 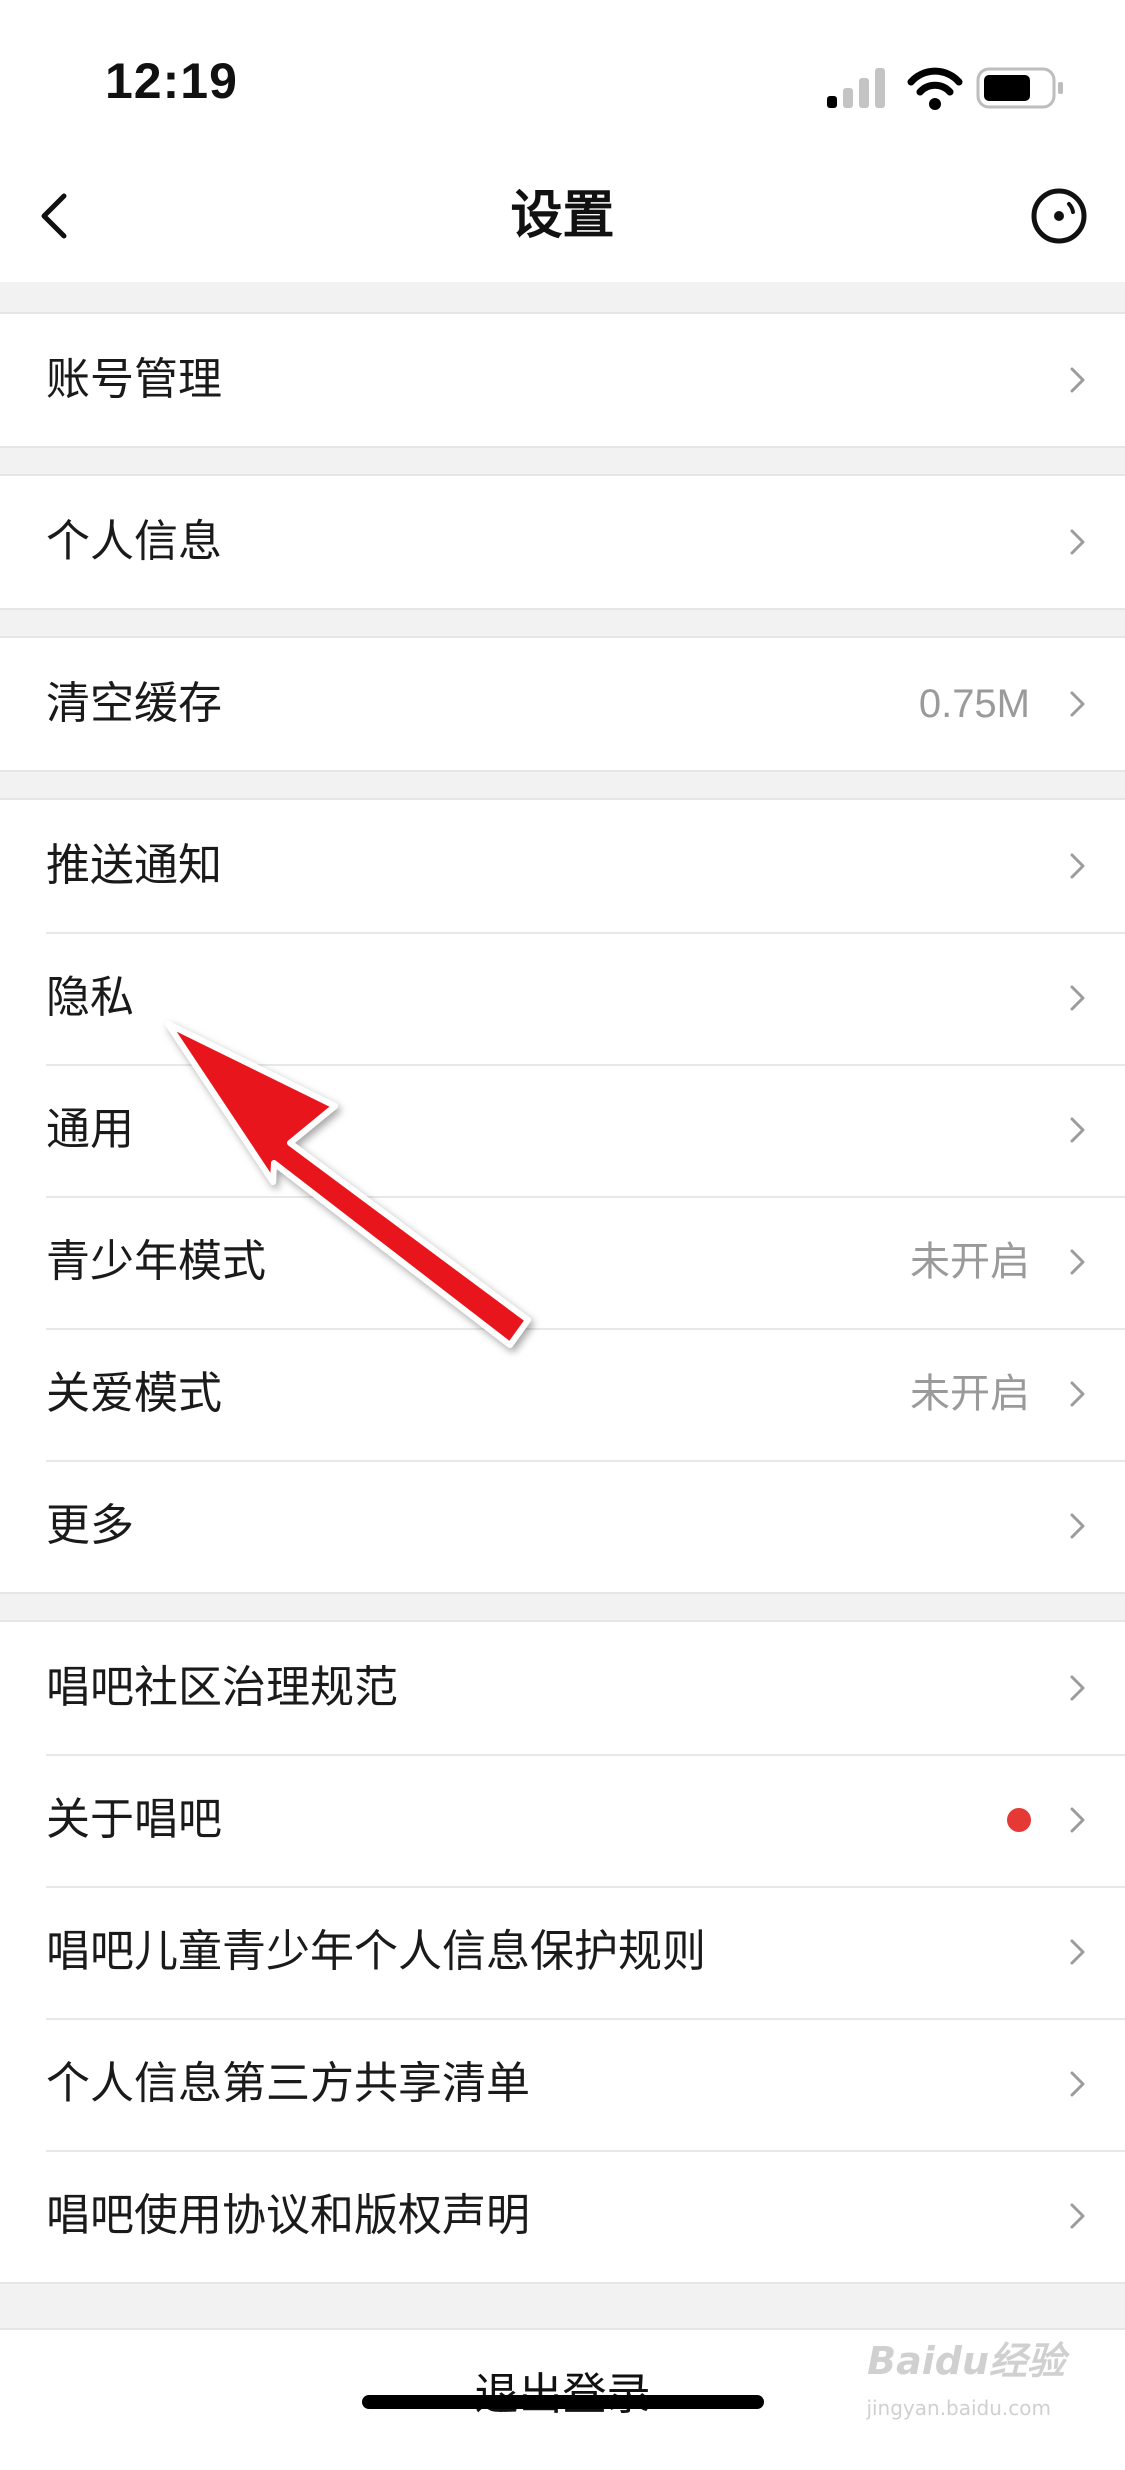 What do you see at coordinates (134, 865) in the screenshot?
I see `row-label: 推送通知` at bounding box center [134, 865].